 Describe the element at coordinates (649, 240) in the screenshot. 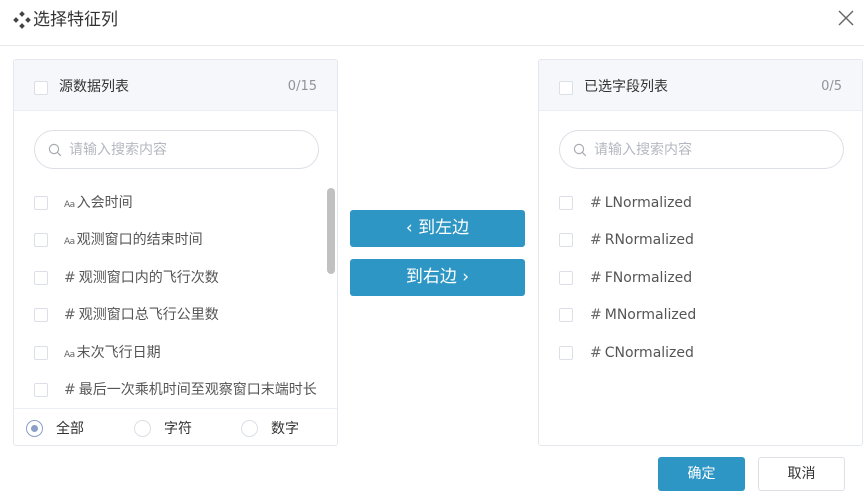

I see `item-label: RNormalized` at that location.